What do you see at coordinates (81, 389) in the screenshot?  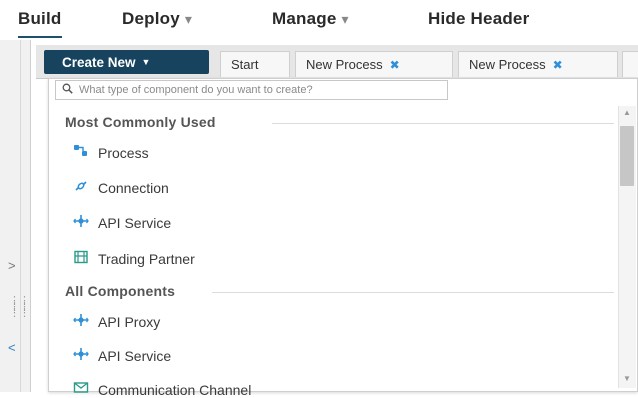 I see `communication-channel-icon` at bounding box center [81, 389].